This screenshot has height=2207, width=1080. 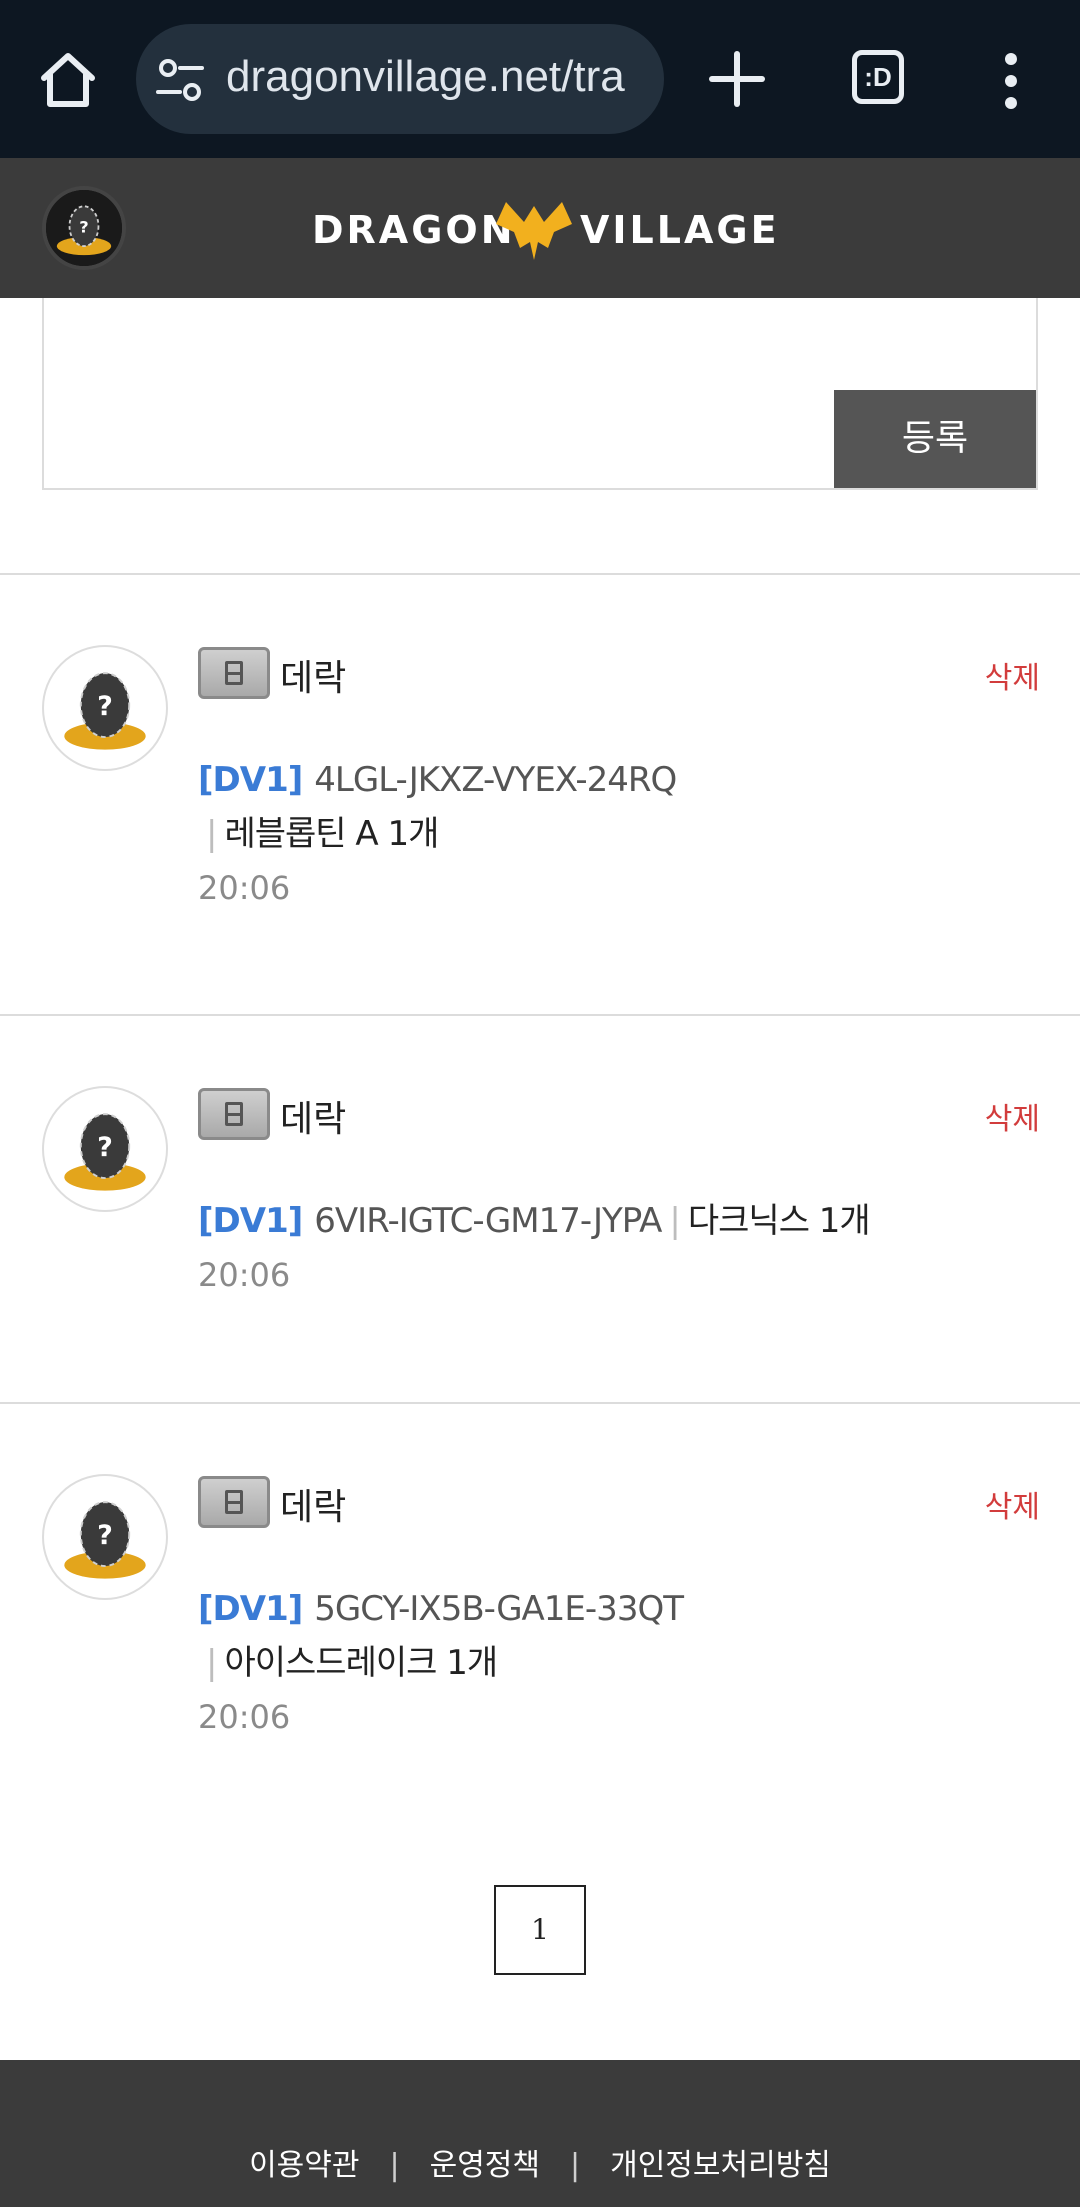 What do you see at coordinates (878, 77) in the screenshot?
I see `tab-switcher-button: :D` at bounding box center [878, 77].